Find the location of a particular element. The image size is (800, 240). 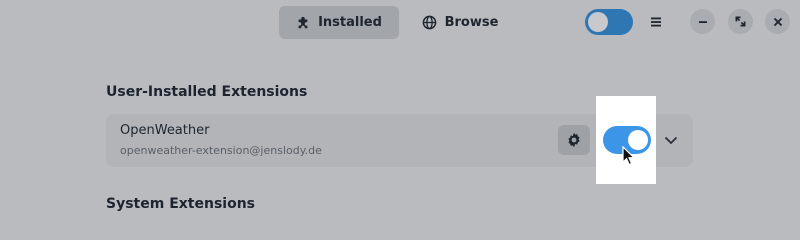

close-icon is located at coordinates (777, 21).